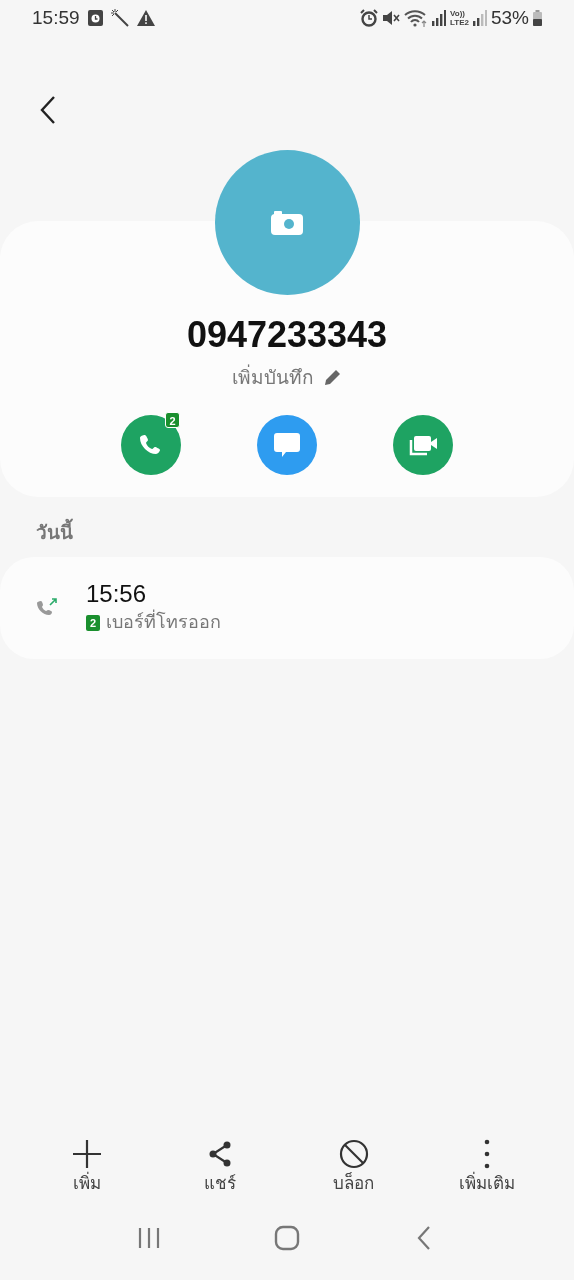 The height and width of the screenshot is (1280, 574). I want to click on section-heading: วันนี้, so click(305, 533).